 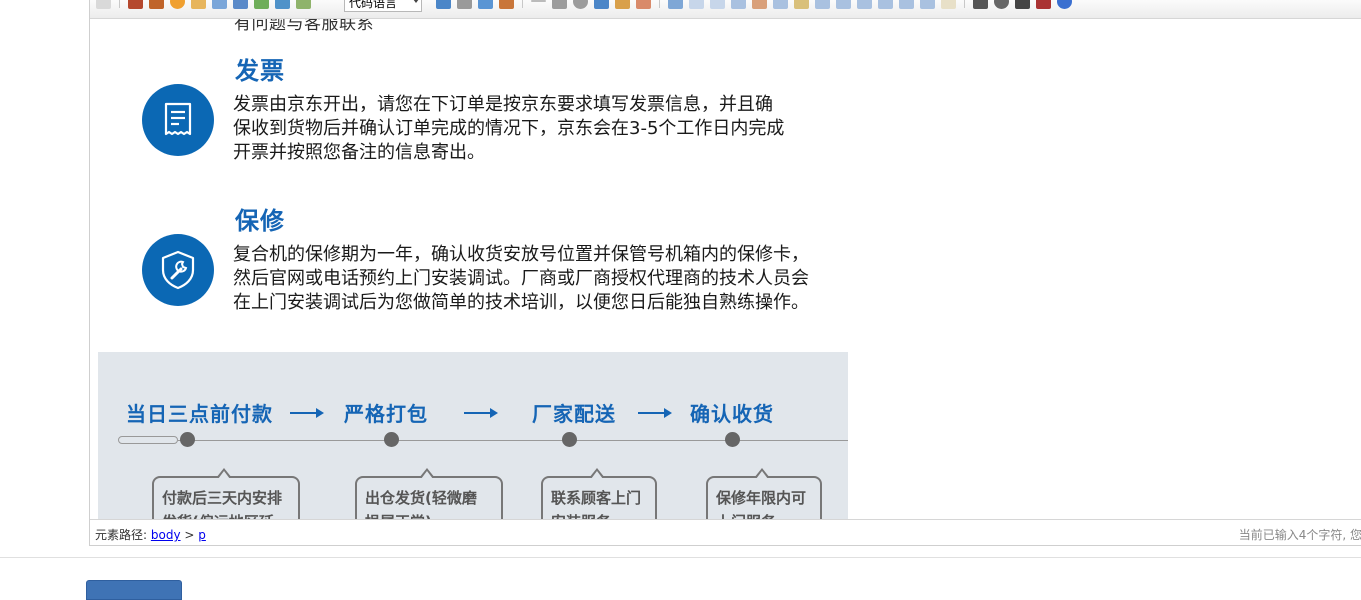 I want to click on flow-note-line: 上门服务, so click(x=765, y=514).